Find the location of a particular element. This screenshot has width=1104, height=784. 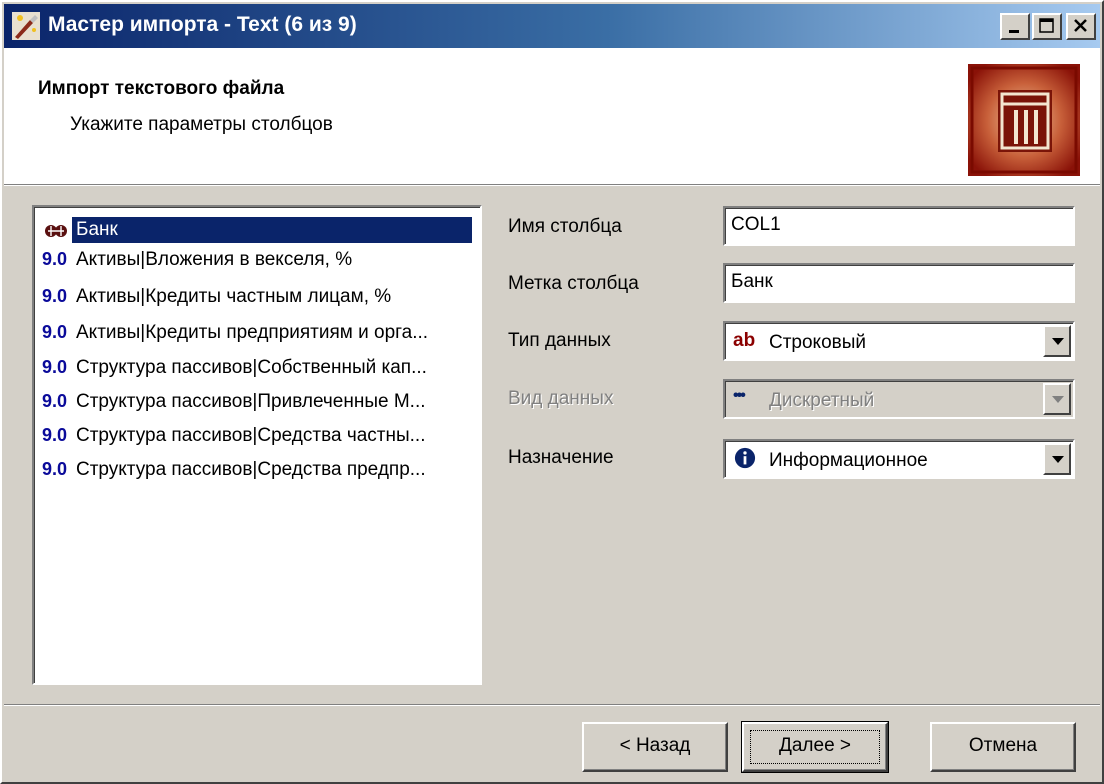

next-button: Далее > is located at coordinates (815, 747).